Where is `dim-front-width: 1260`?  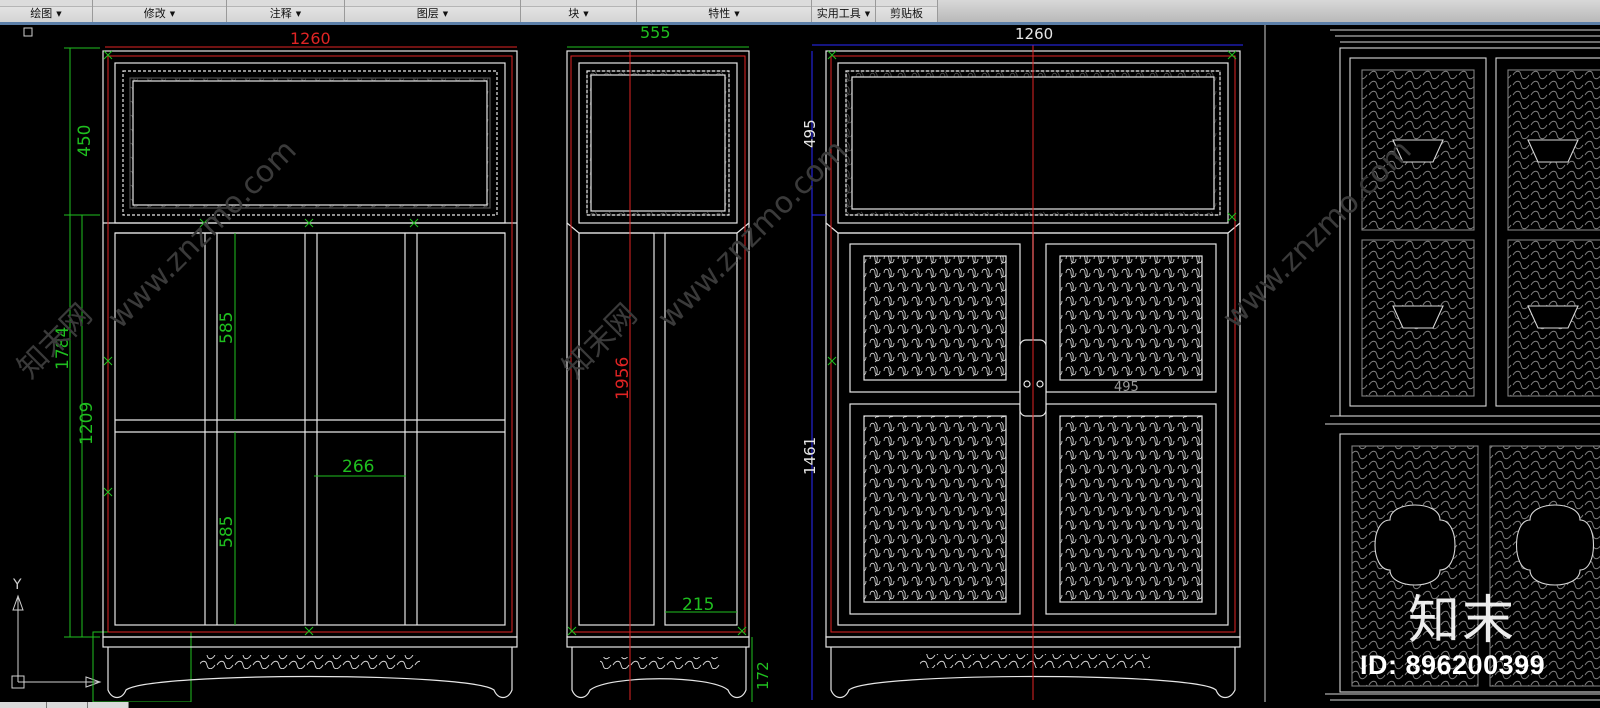 dim-front-width: 1260 is located at coordinates (310, 38).